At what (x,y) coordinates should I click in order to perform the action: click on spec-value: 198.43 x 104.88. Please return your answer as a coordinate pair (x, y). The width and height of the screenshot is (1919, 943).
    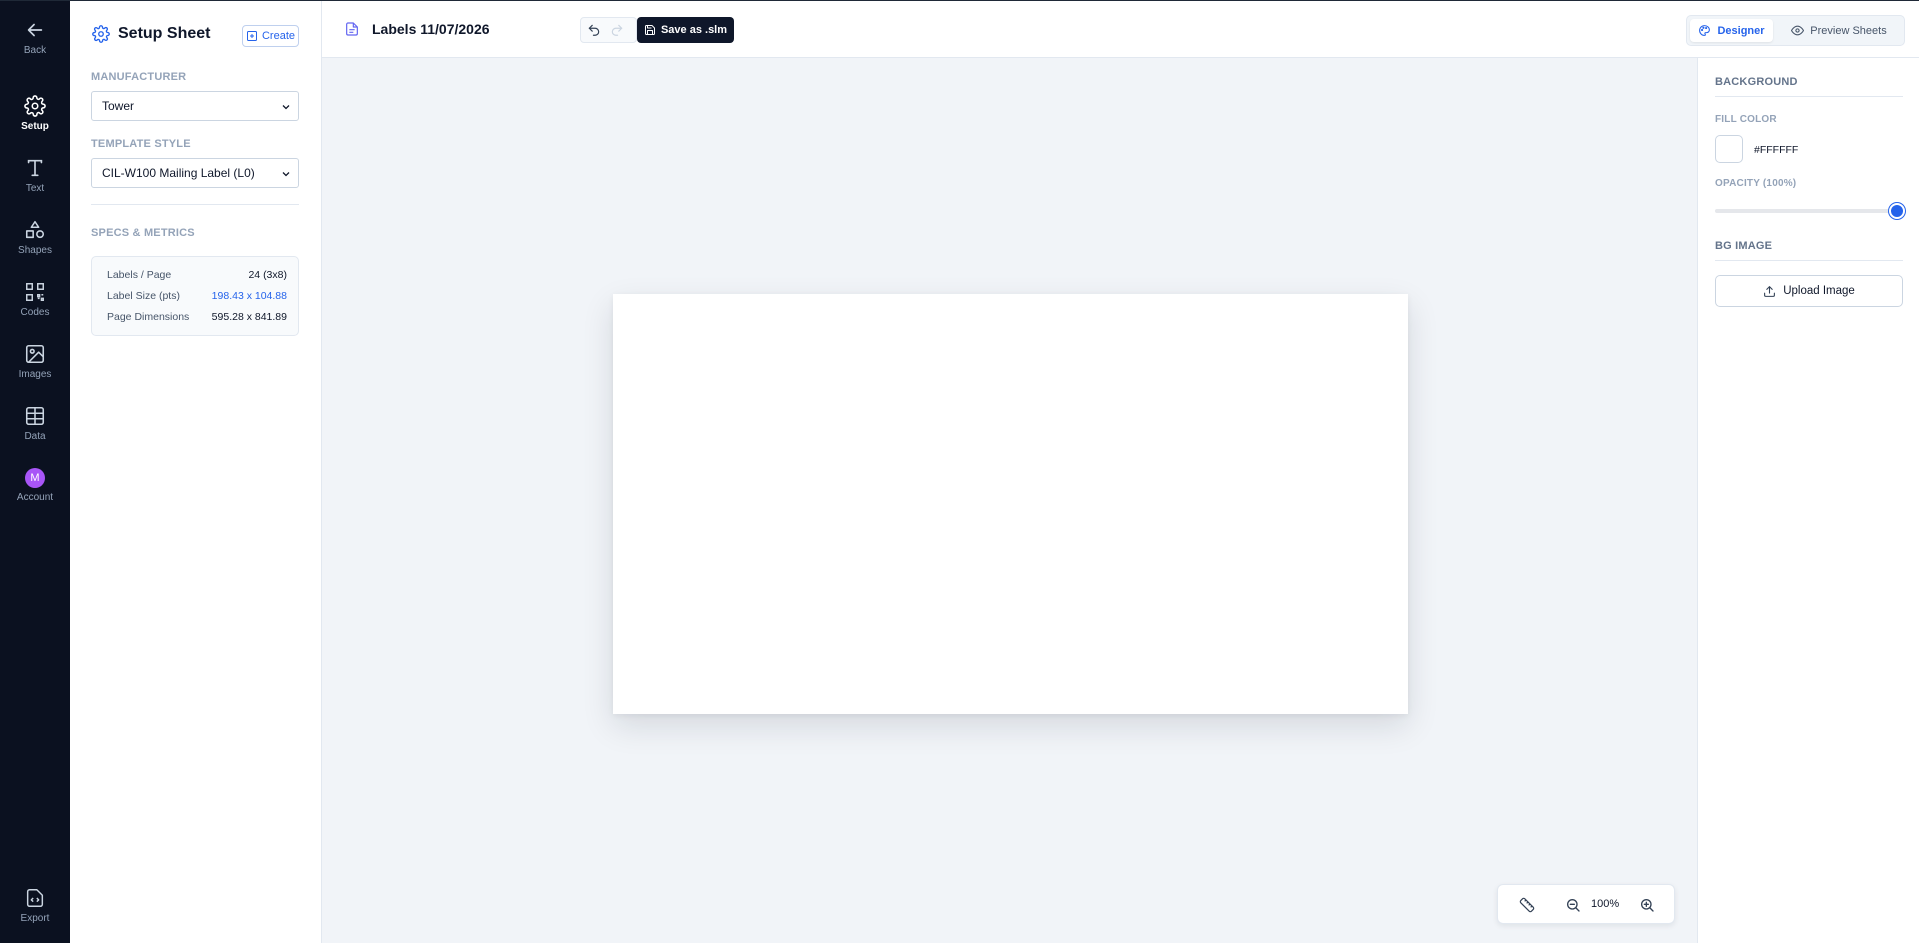
    Looking at the image, I should click on (249, 296).